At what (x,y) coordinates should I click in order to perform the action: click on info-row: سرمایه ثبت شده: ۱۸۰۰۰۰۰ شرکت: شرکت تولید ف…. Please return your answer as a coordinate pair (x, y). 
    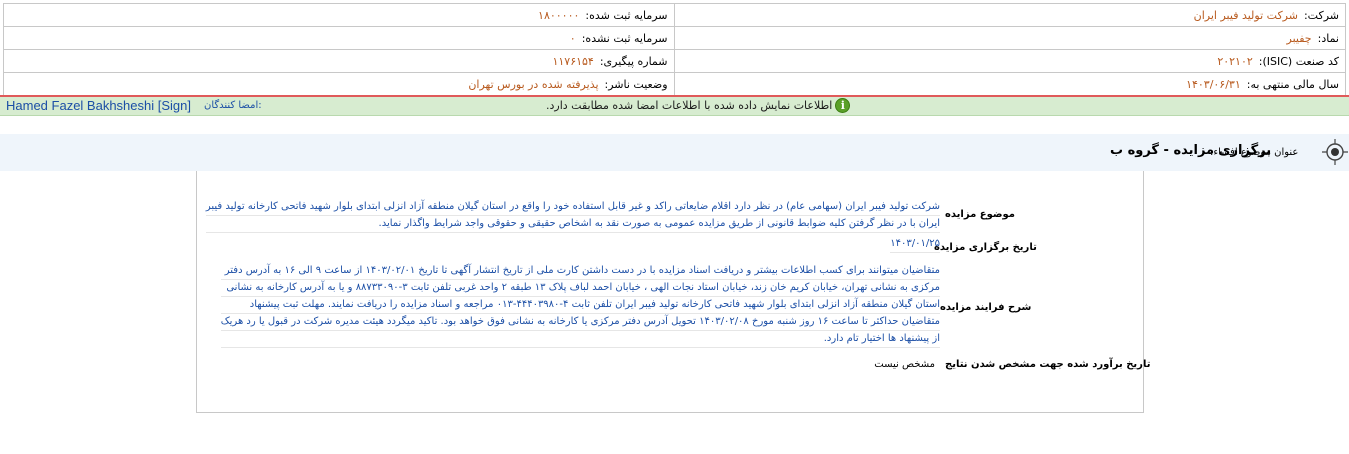
    Looking at the image, I should click on (675, 15).